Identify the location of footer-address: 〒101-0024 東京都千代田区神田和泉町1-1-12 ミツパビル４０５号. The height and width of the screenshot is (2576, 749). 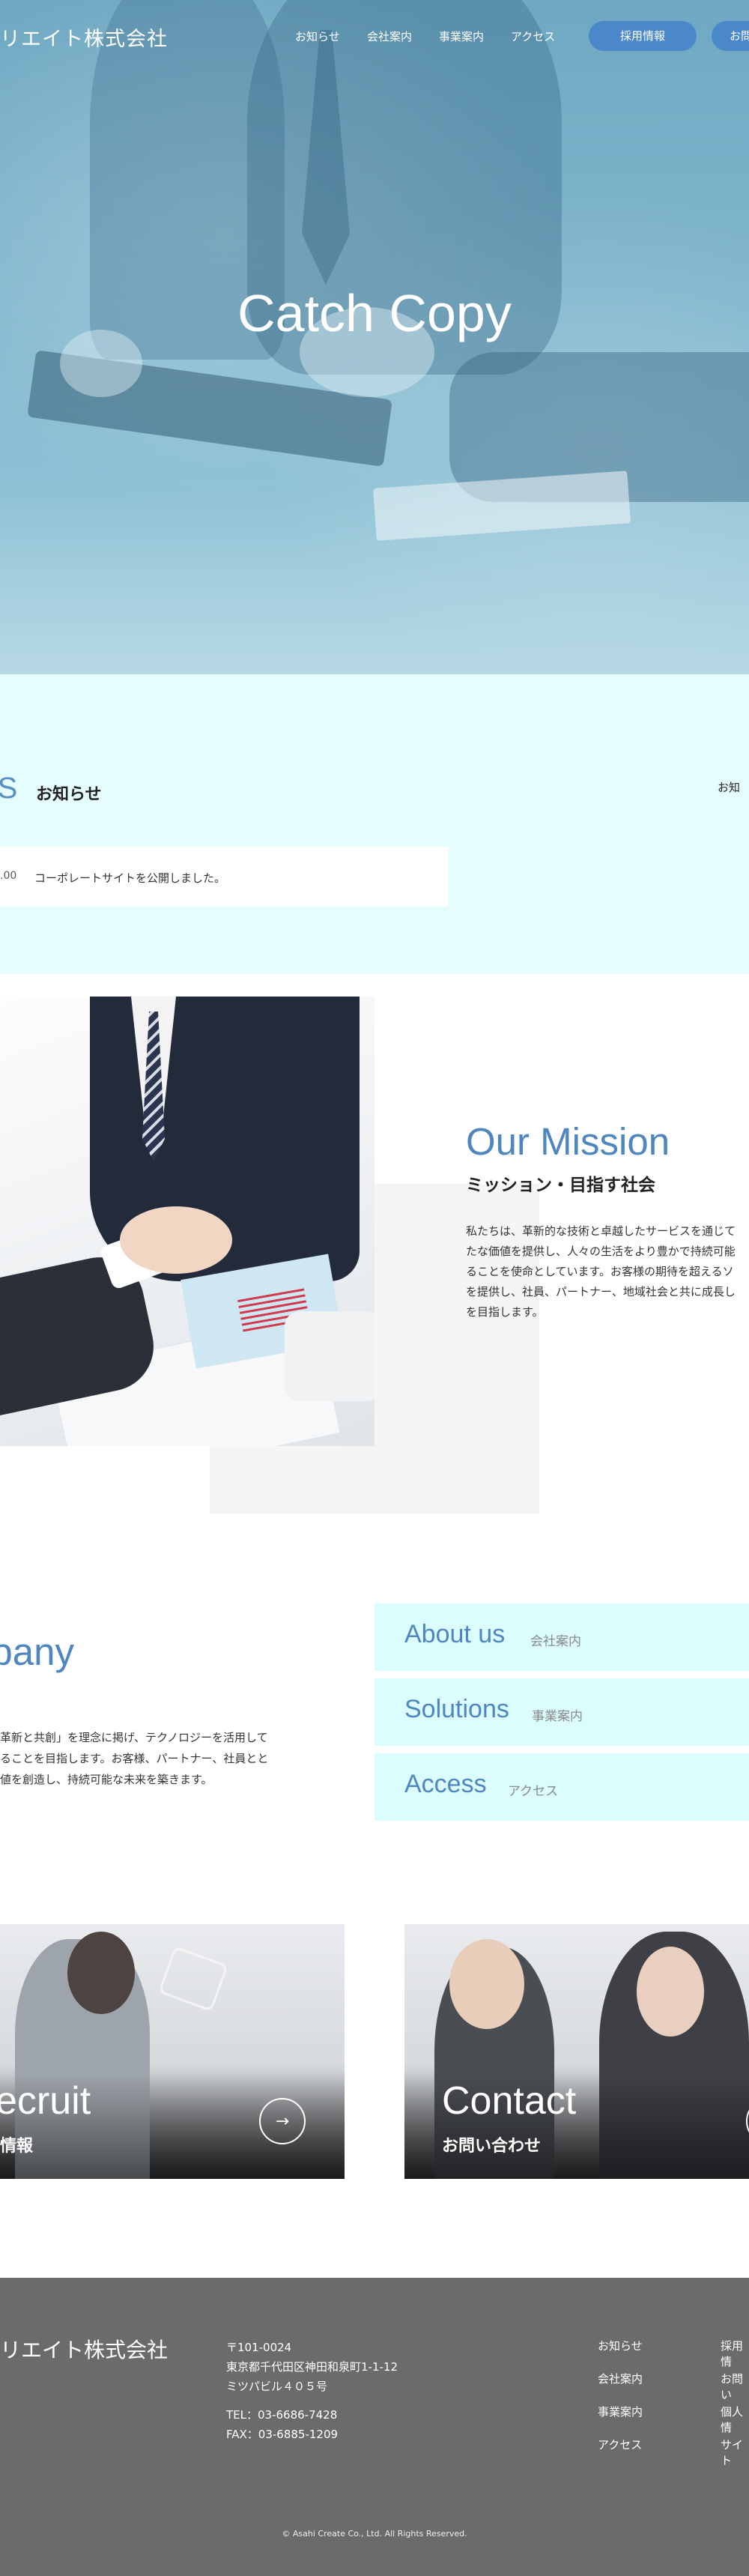
(312, 2367).